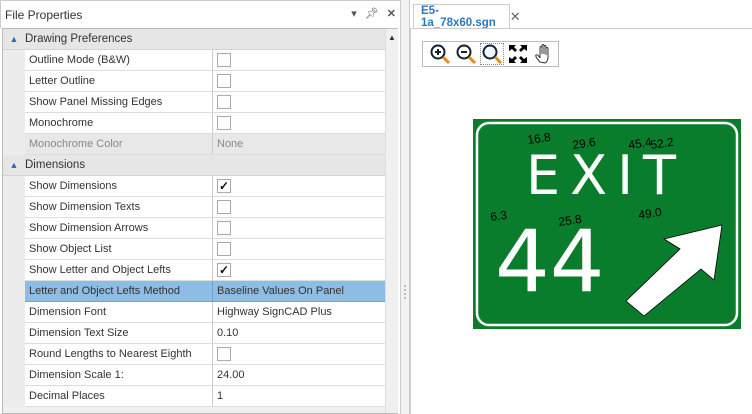 Image resolution: width=752 pixels, height=414 pixels. Describe the element at coordinates (119, 362) in the screenshot. I see `property-name: Round Lengths to Nearest Eighth Inch` at that location.